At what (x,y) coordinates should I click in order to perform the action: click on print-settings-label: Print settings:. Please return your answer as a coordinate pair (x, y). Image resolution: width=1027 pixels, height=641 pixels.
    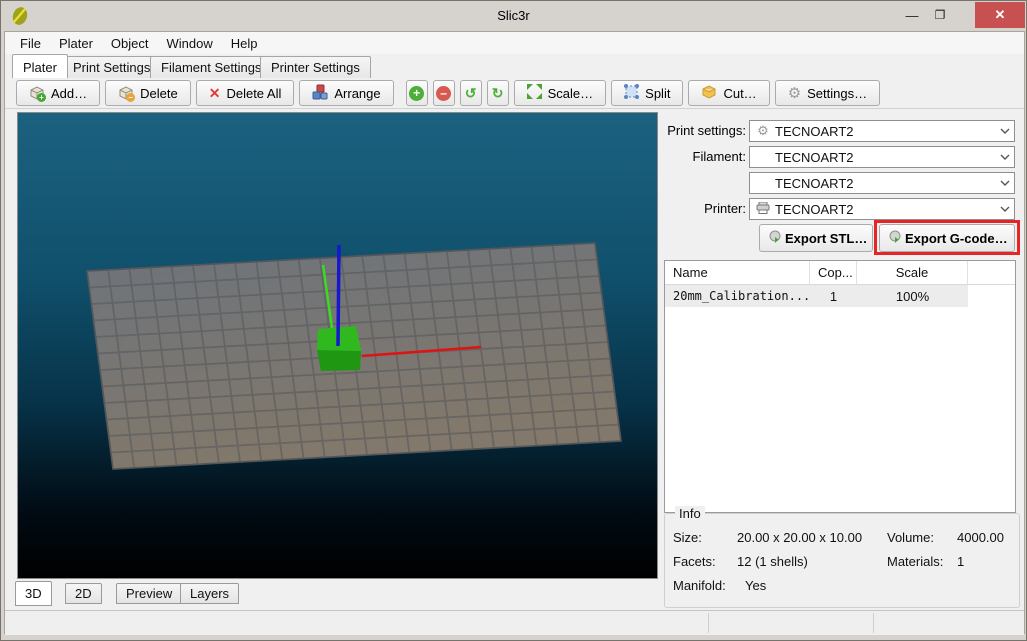
    Looking at the image, I should click on (706, 130).